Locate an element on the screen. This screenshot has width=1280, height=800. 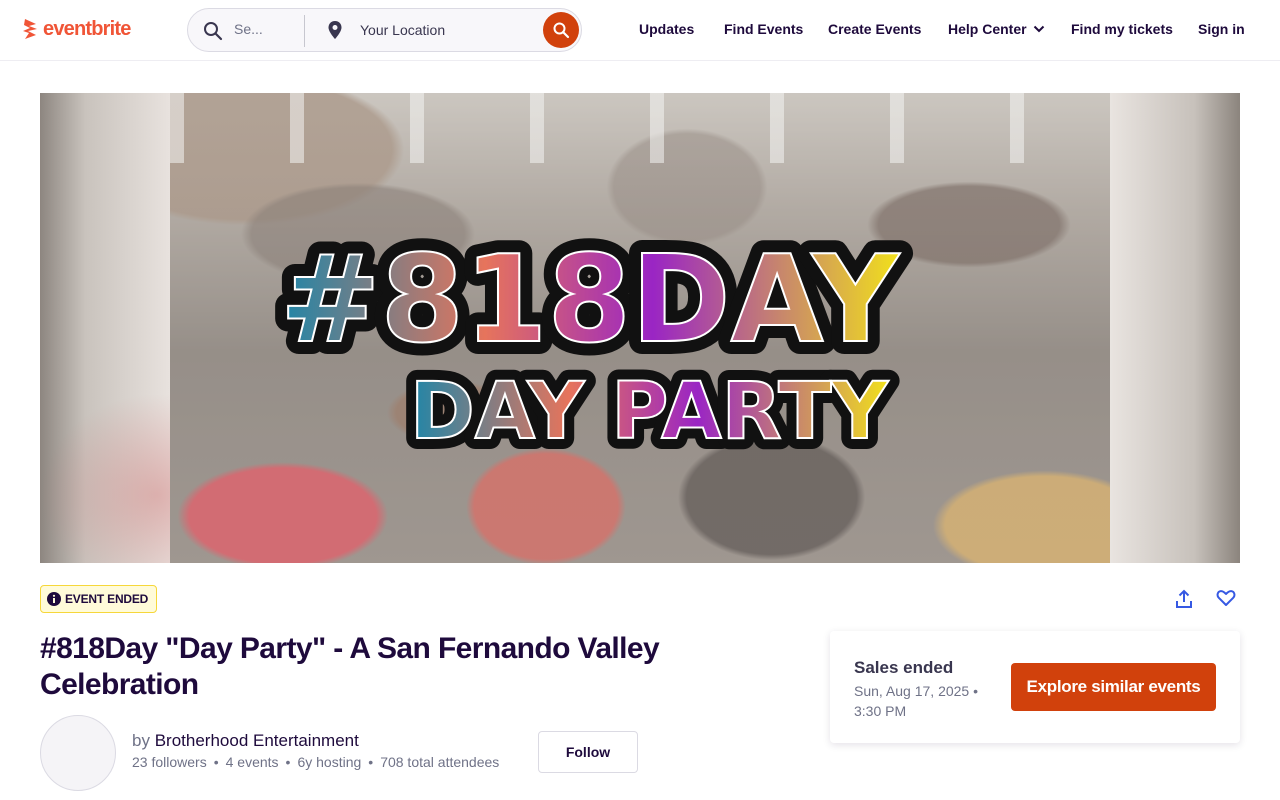
hero-logo-line2: DAY PARTY is located at coordinates (649, 412).